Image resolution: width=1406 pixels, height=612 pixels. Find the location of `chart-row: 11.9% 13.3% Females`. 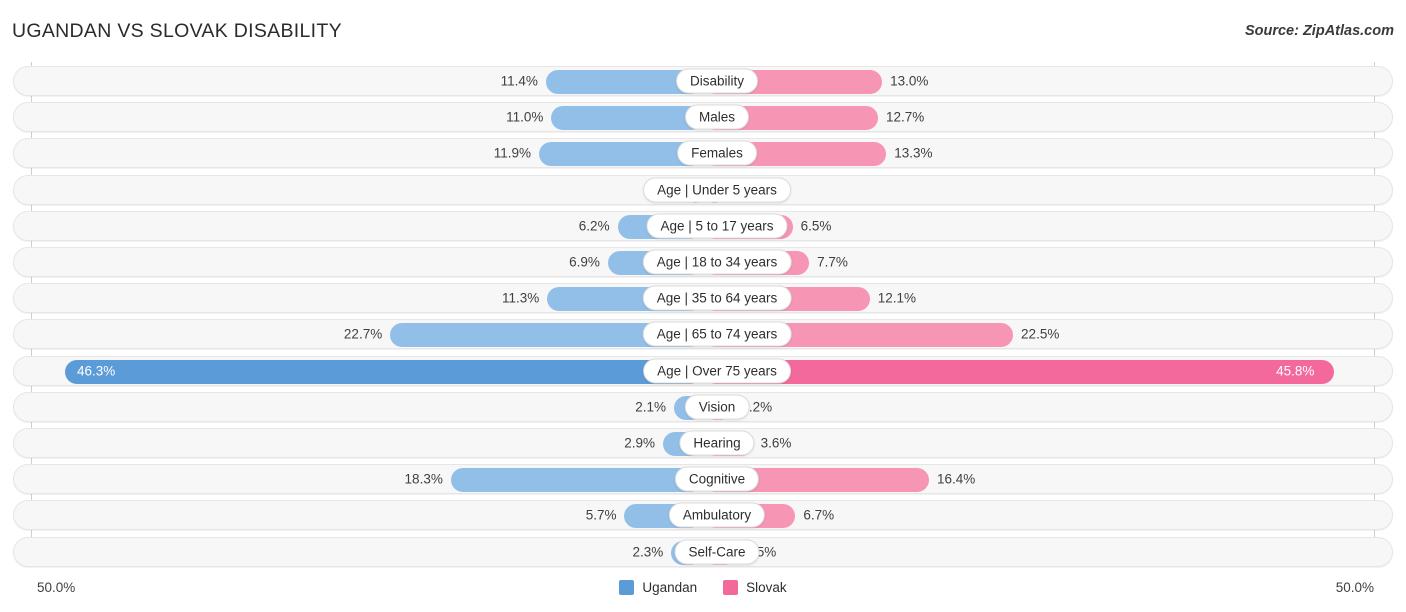

chart-row: 11.9% 13.3% Females is located at coordinates (703, 153).